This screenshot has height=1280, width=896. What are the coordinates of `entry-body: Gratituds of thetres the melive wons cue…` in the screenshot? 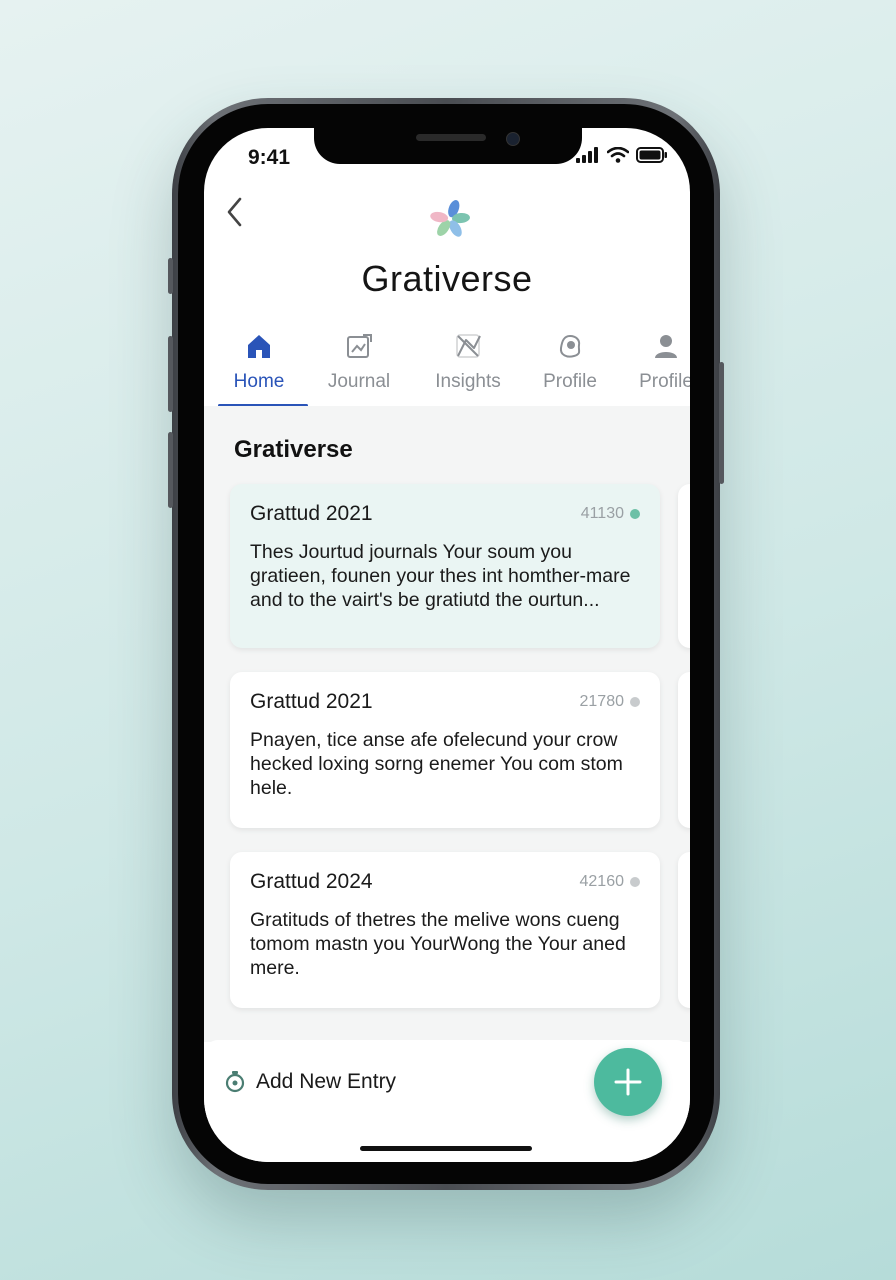 It's located at (438, 944).